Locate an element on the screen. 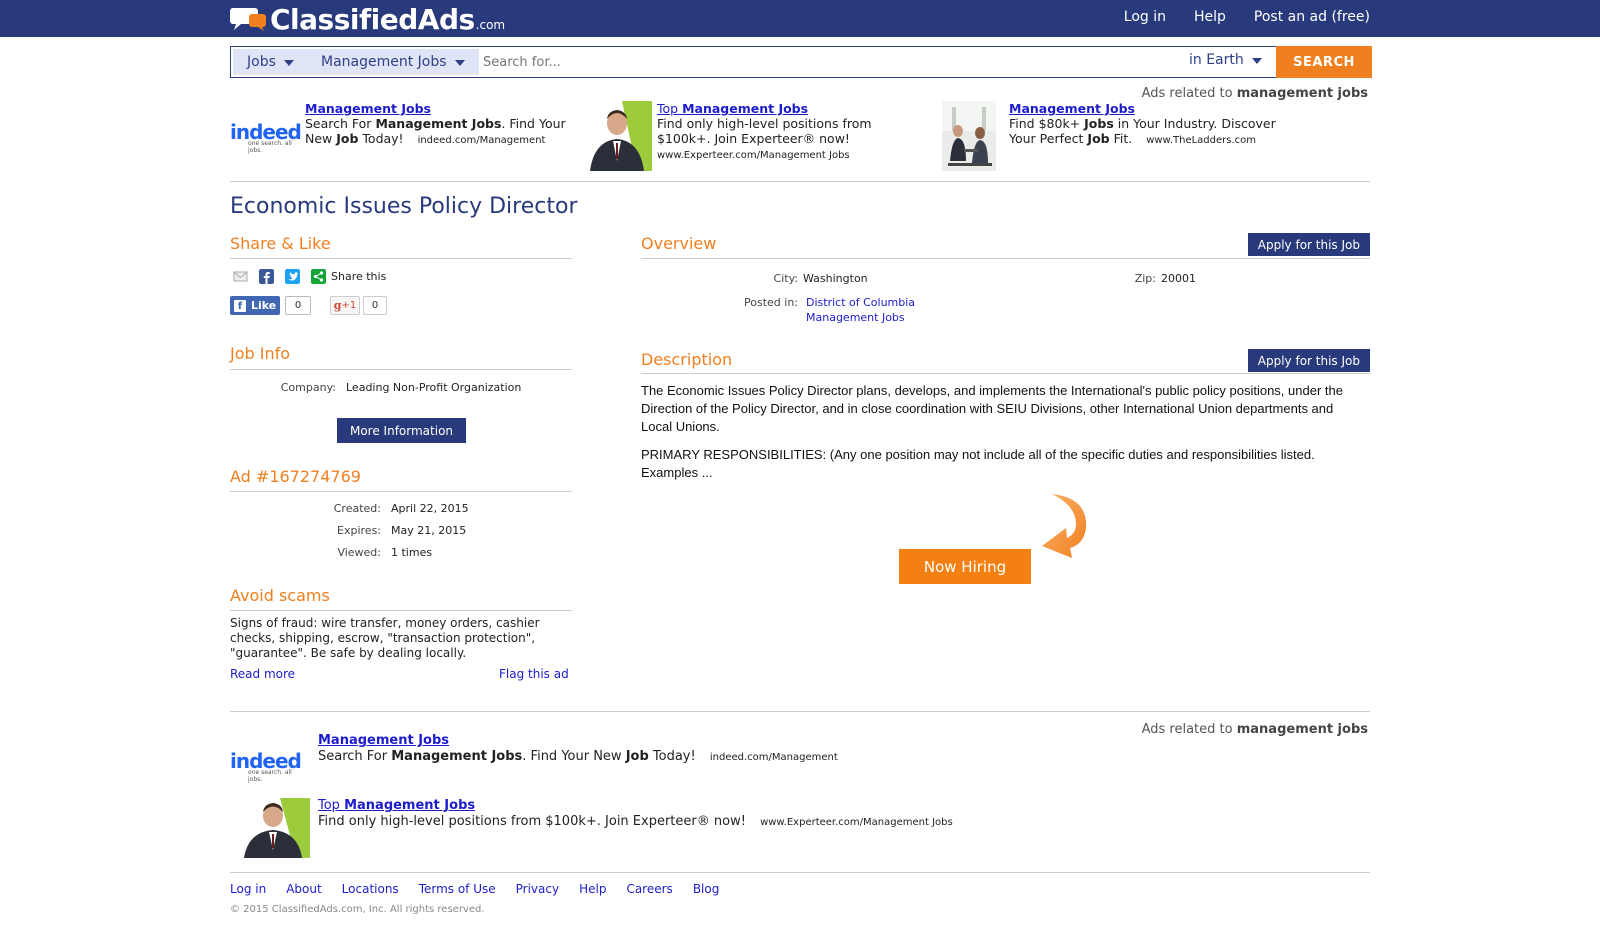  search-bar: Jobs Management Jobs in Earth SEARCH is located at coordinates (801, 62).